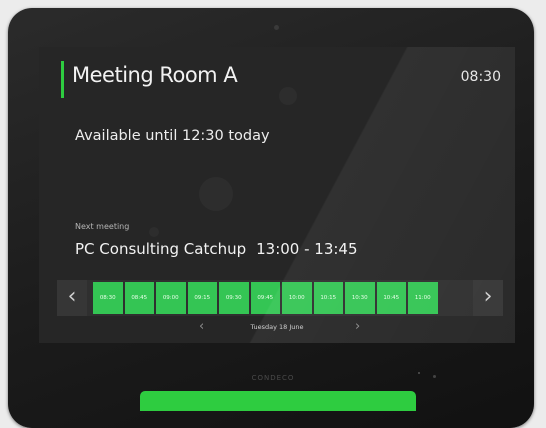 The width and height of the screenshot is (546, 428). What do you see at coordinates (391, 298) in the screenshot?
I see `timeslot: 10:45` at bounding box center [391, 298].